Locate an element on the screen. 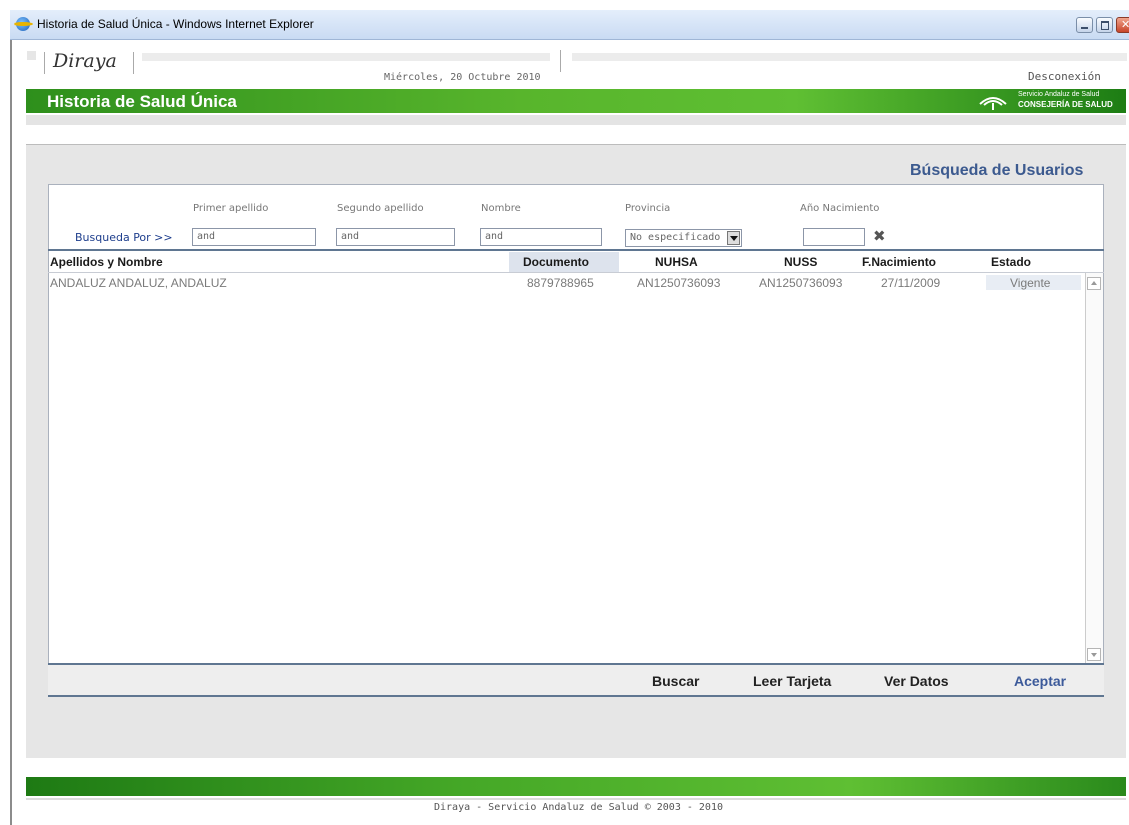 This screenshot has height=825, width=1129. diraya-logo: Diraya is located at coordinates (85, 61).